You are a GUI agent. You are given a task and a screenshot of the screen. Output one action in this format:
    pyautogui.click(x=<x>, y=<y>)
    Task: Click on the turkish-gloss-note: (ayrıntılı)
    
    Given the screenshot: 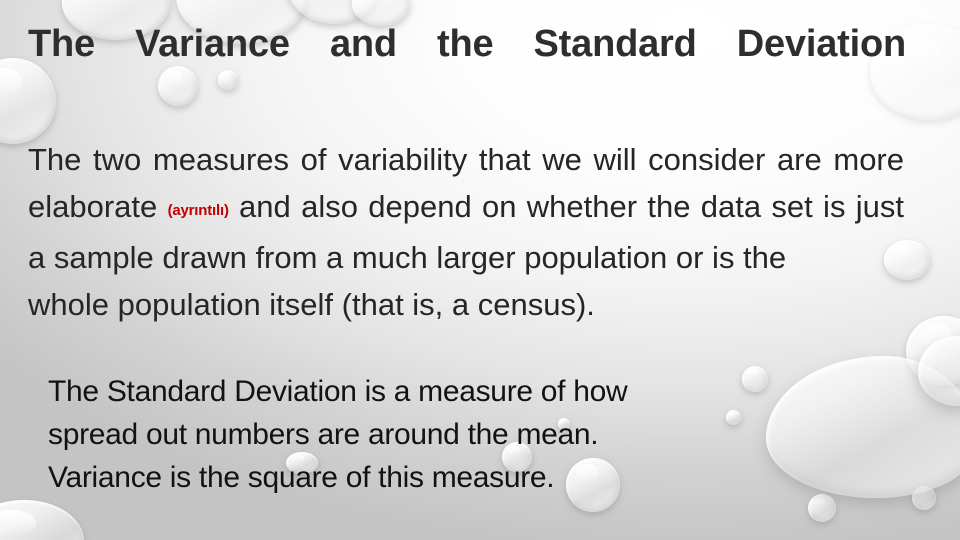 What is the action you would take?
    pyautogui.click(x=198, y=210)
    